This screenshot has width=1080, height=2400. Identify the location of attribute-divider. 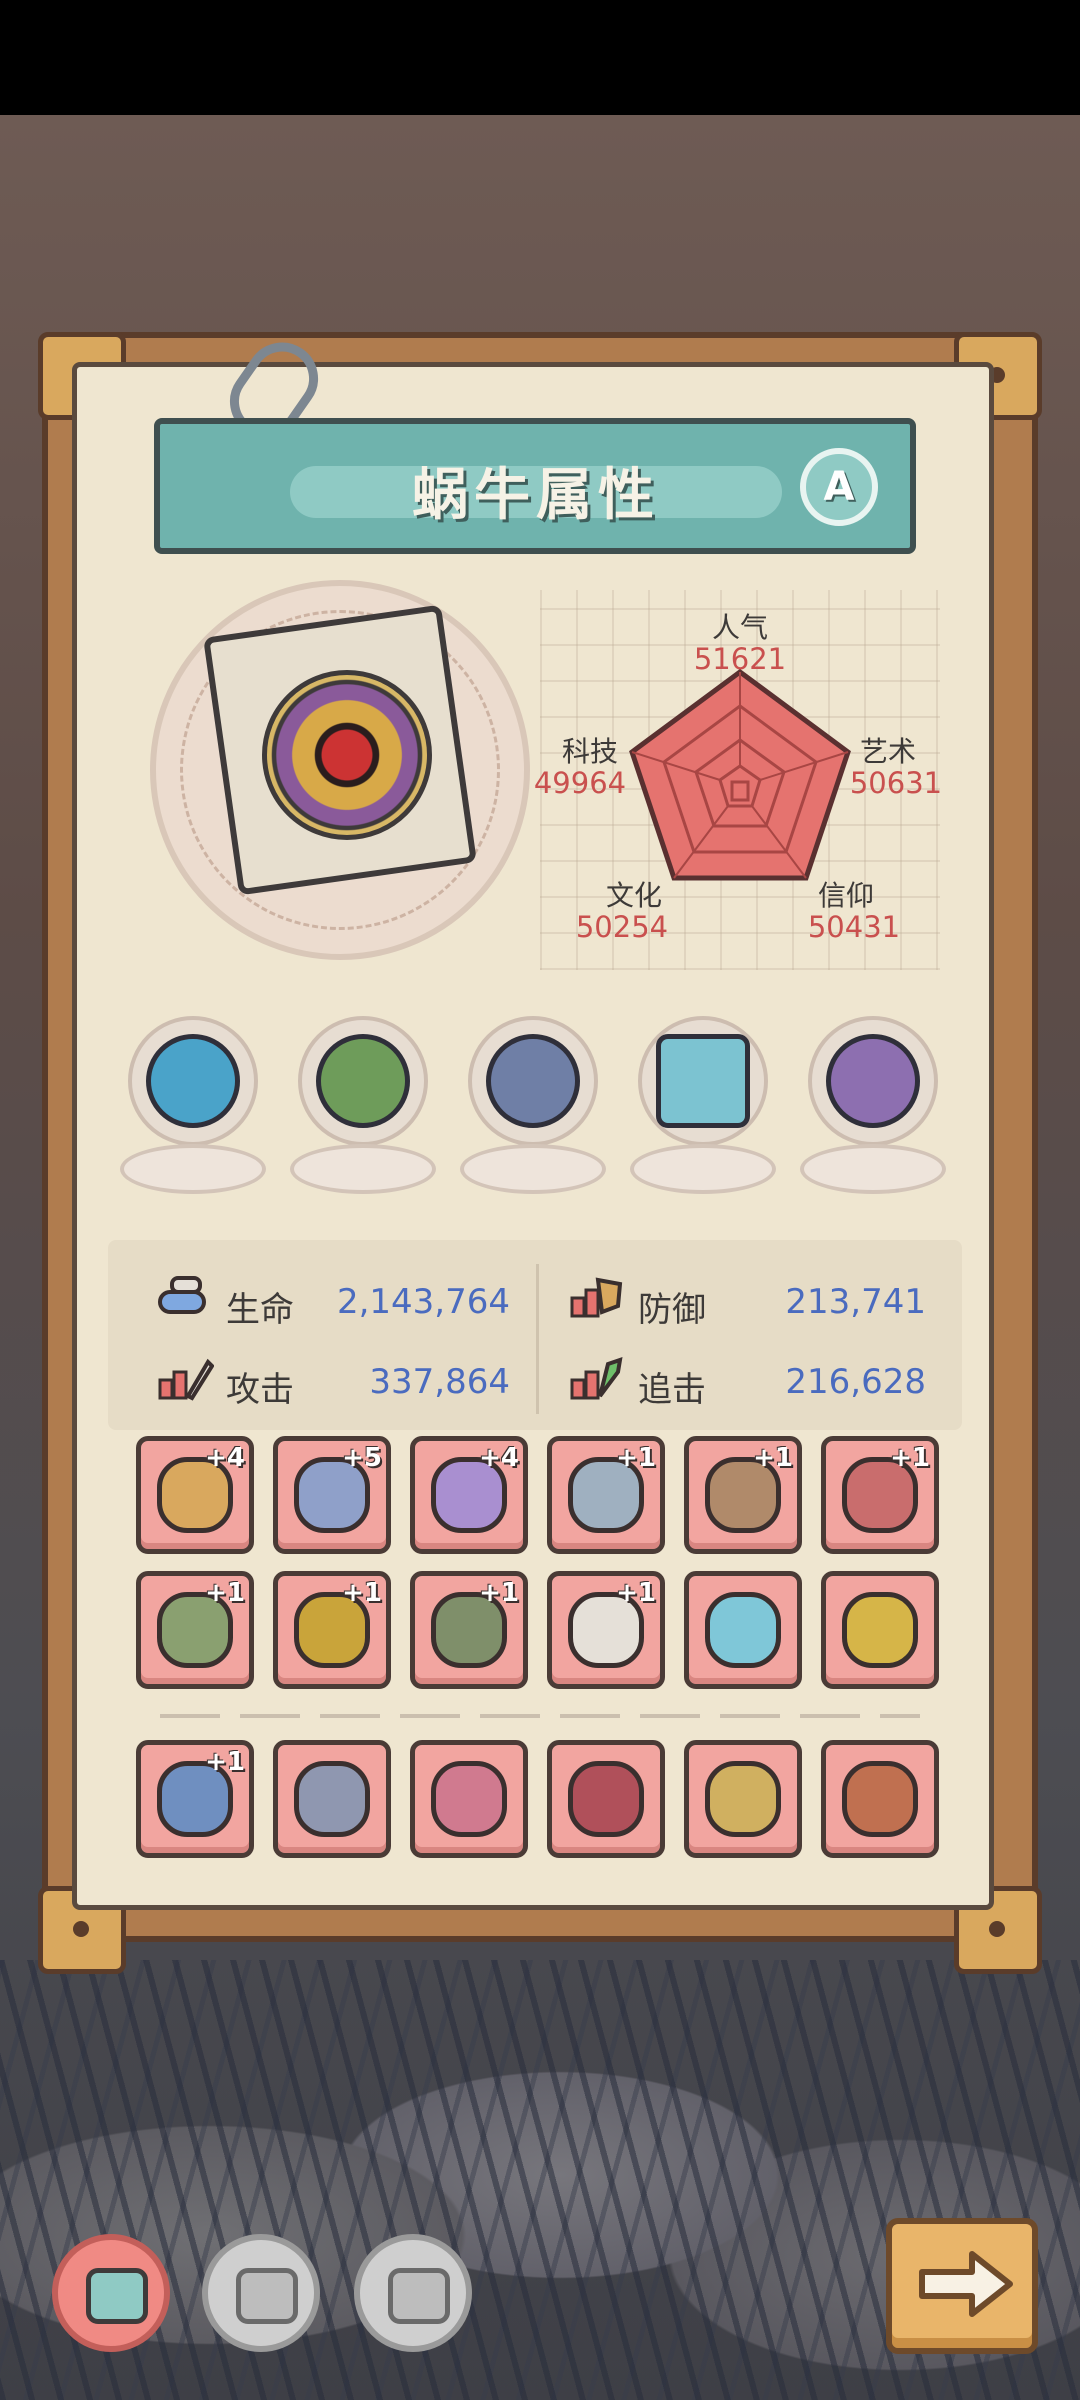
(537, 1339).